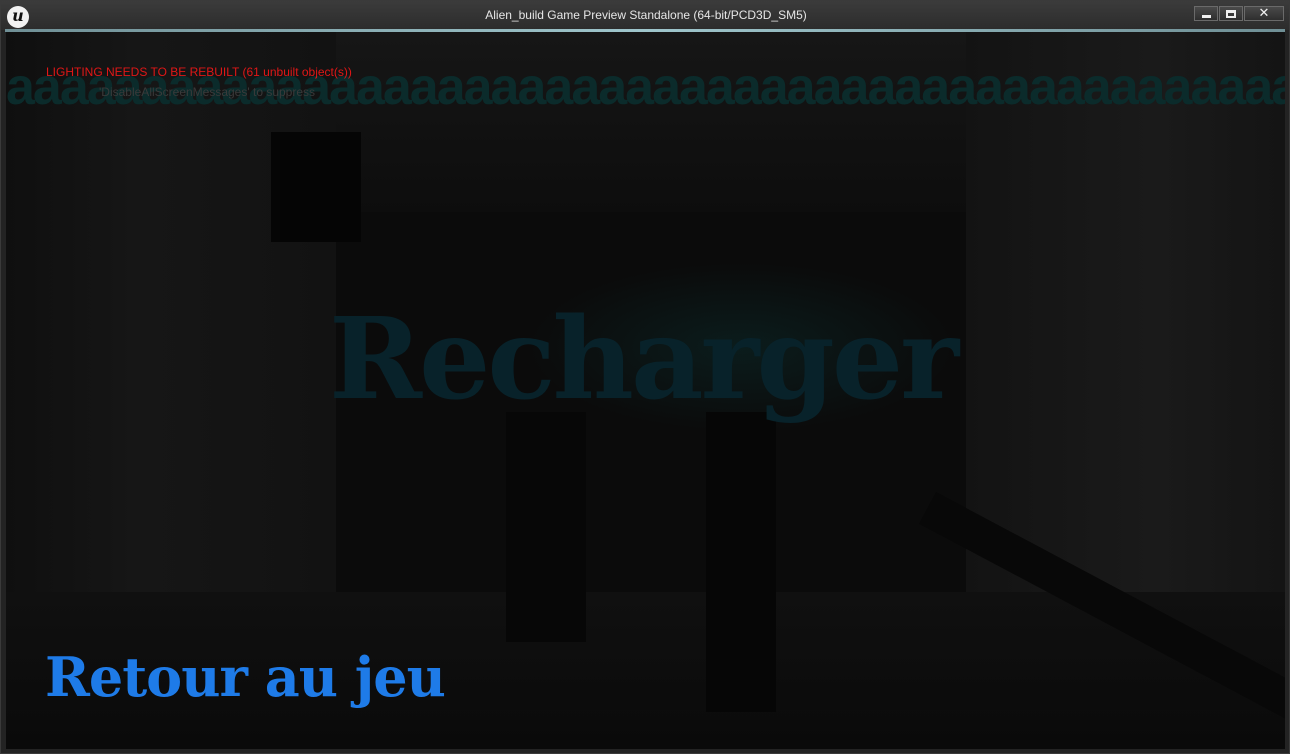  I want to click on minimize-icon, so click(1206, 16).